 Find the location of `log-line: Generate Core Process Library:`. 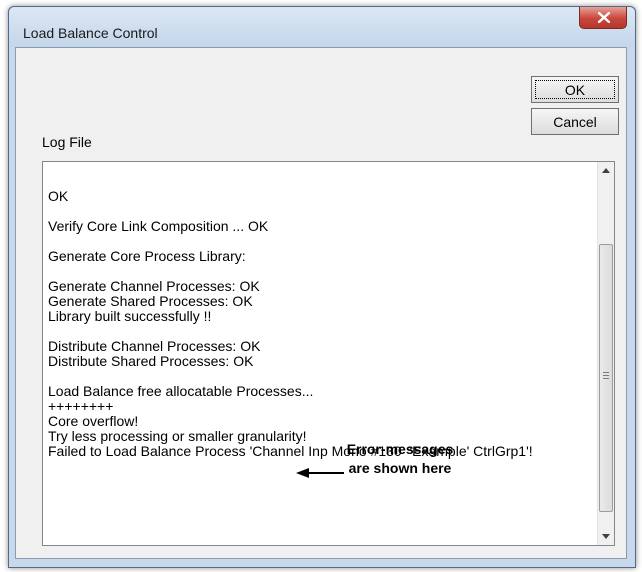

log-line: Generate Core Process Library: is located at coordinates (147, 256).